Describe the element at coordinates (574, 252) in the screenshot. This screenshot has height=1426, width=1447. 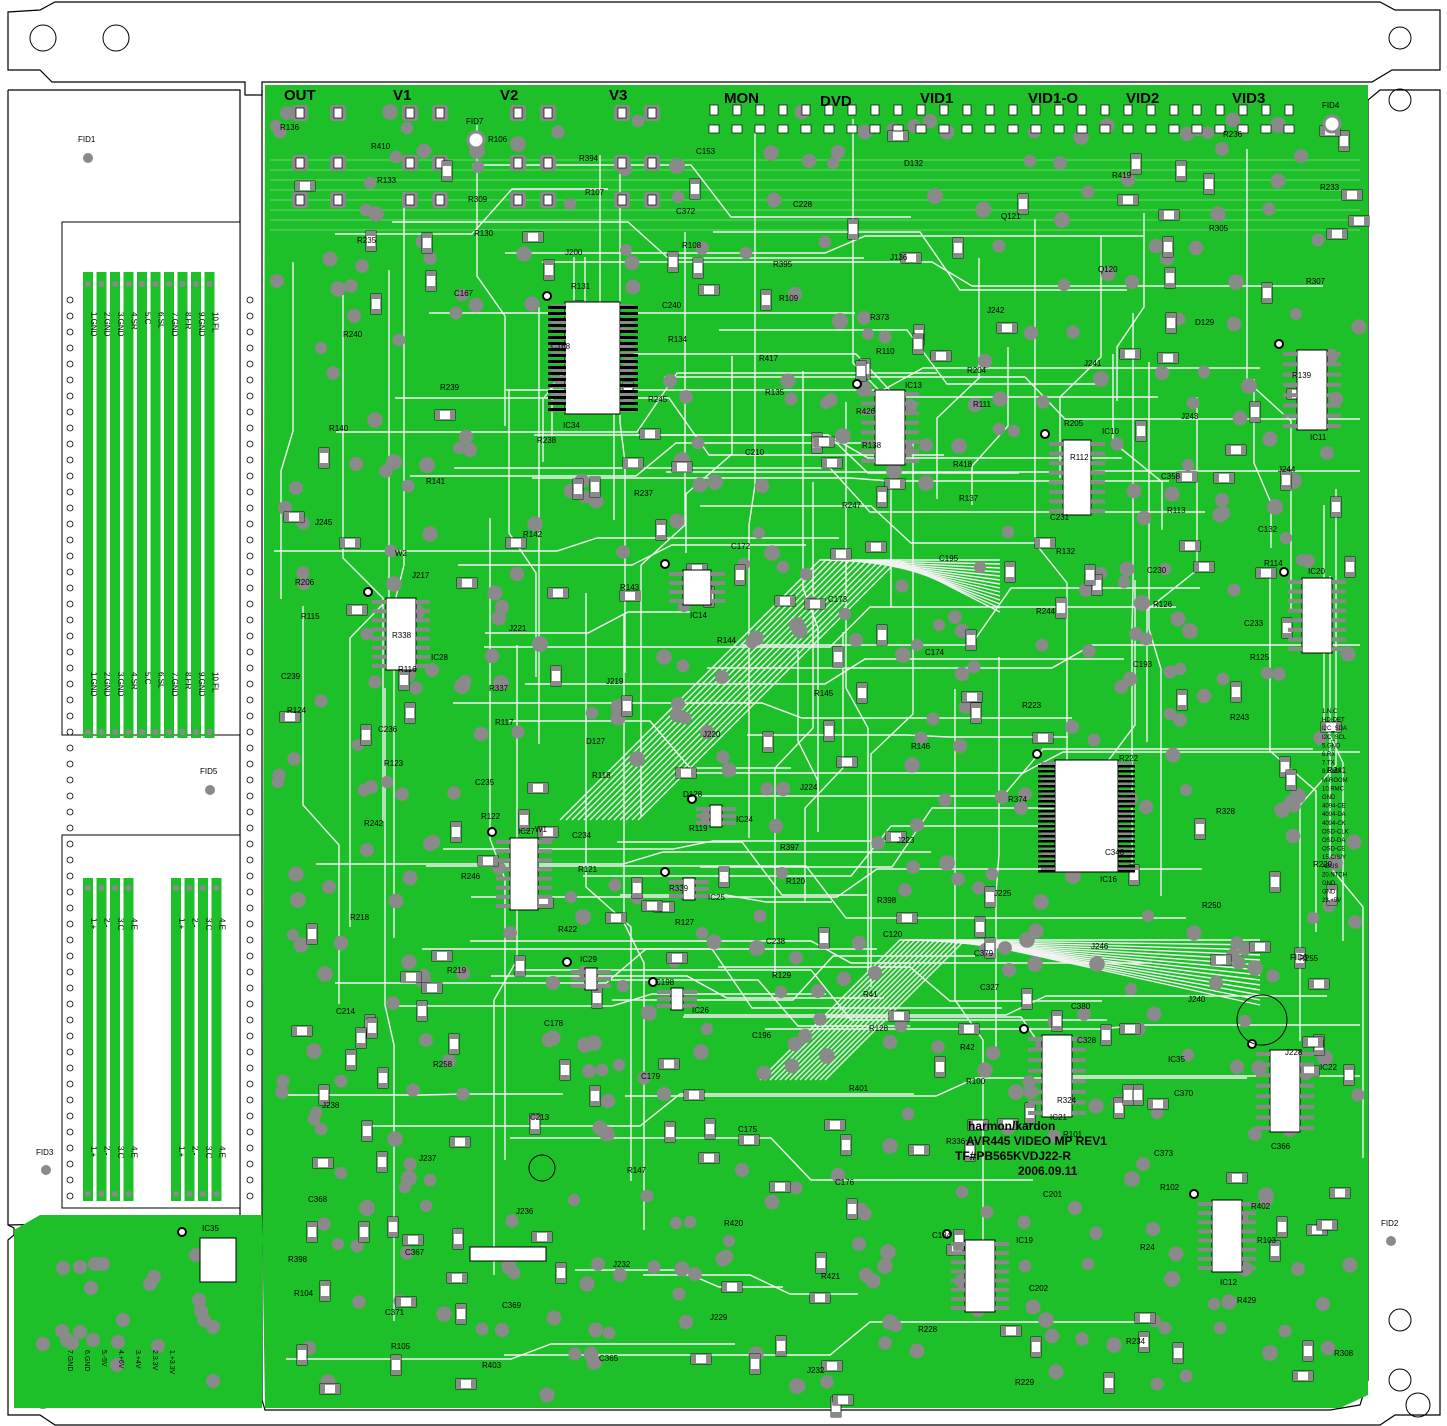
I see `component-ref: J200` at that location.